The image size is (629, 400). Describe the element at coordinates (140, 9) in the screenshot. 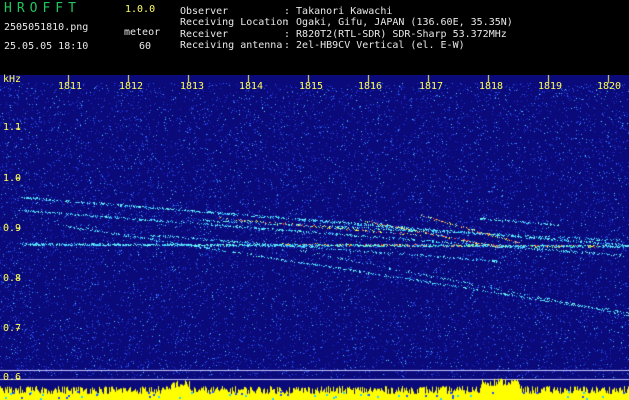

I see `app-version: 1.0.0` at that location.